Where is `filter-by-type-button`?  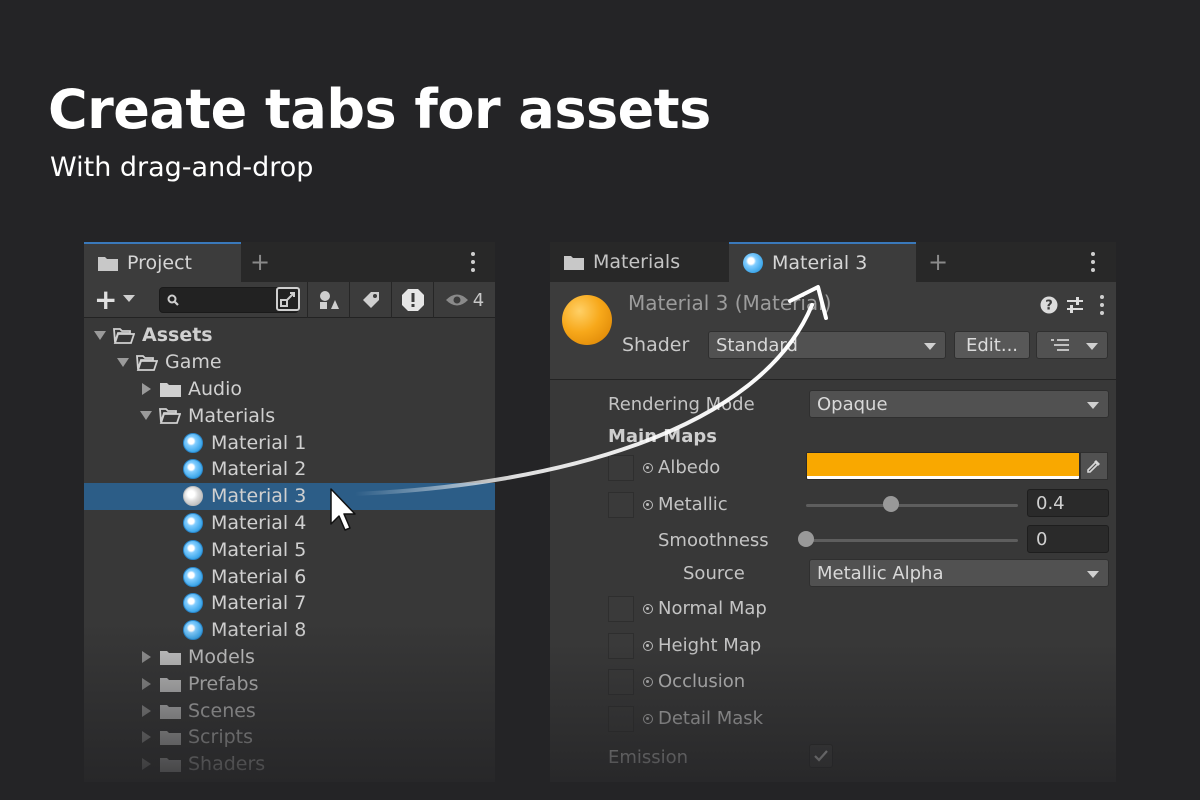 filter-by-type-button is located at coordinates (328, 300).